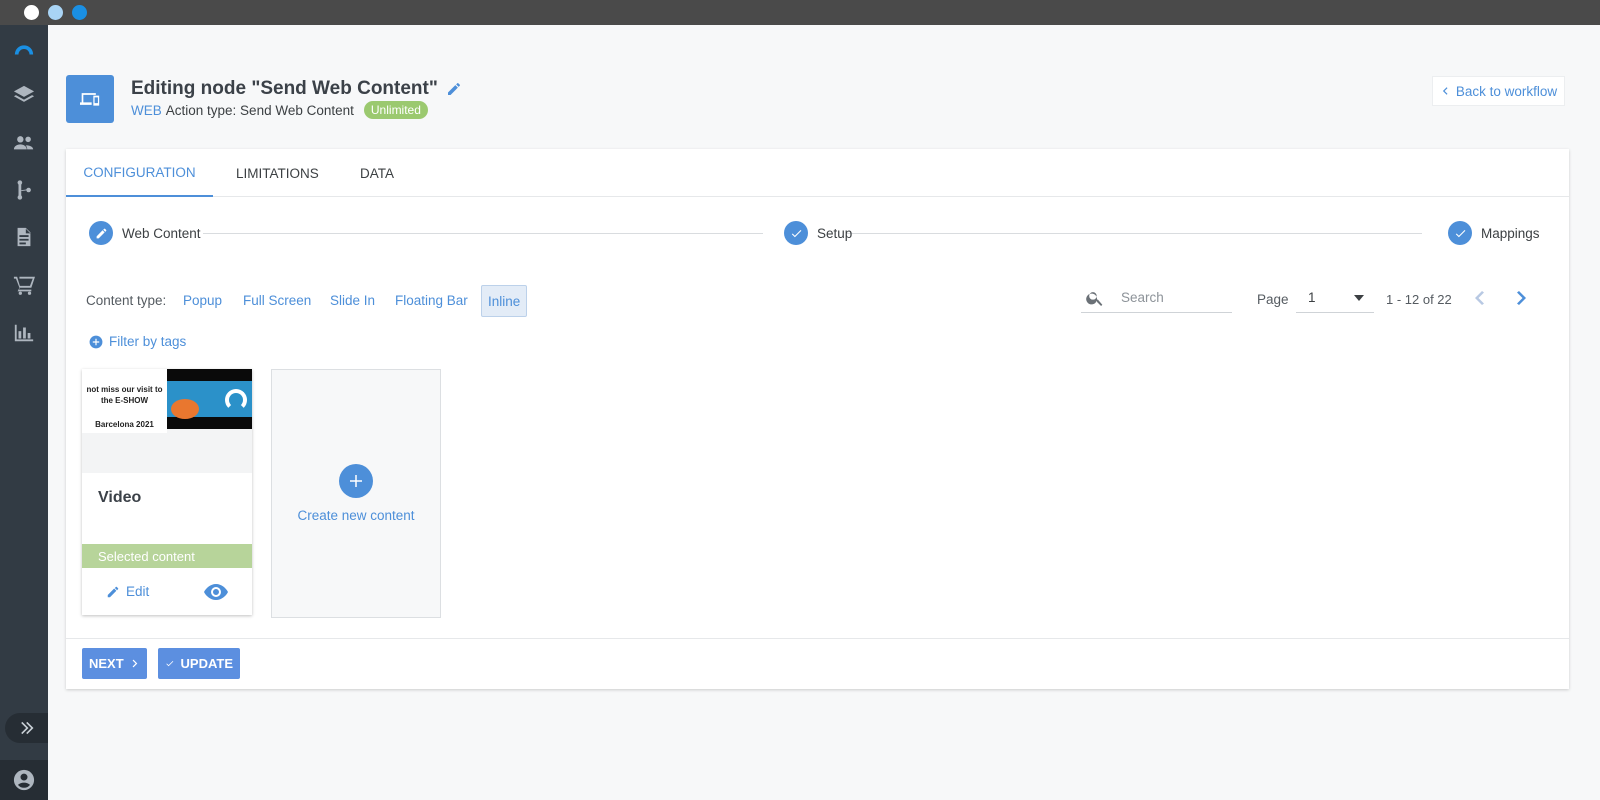 Image resolution: width=1600 pixels, height=800 pixels. What do you see at coordinates (1419, 299) in the screenshot?
I see `pagination-range: 1 - 12 of 22` at bounding box center [1419, 299].